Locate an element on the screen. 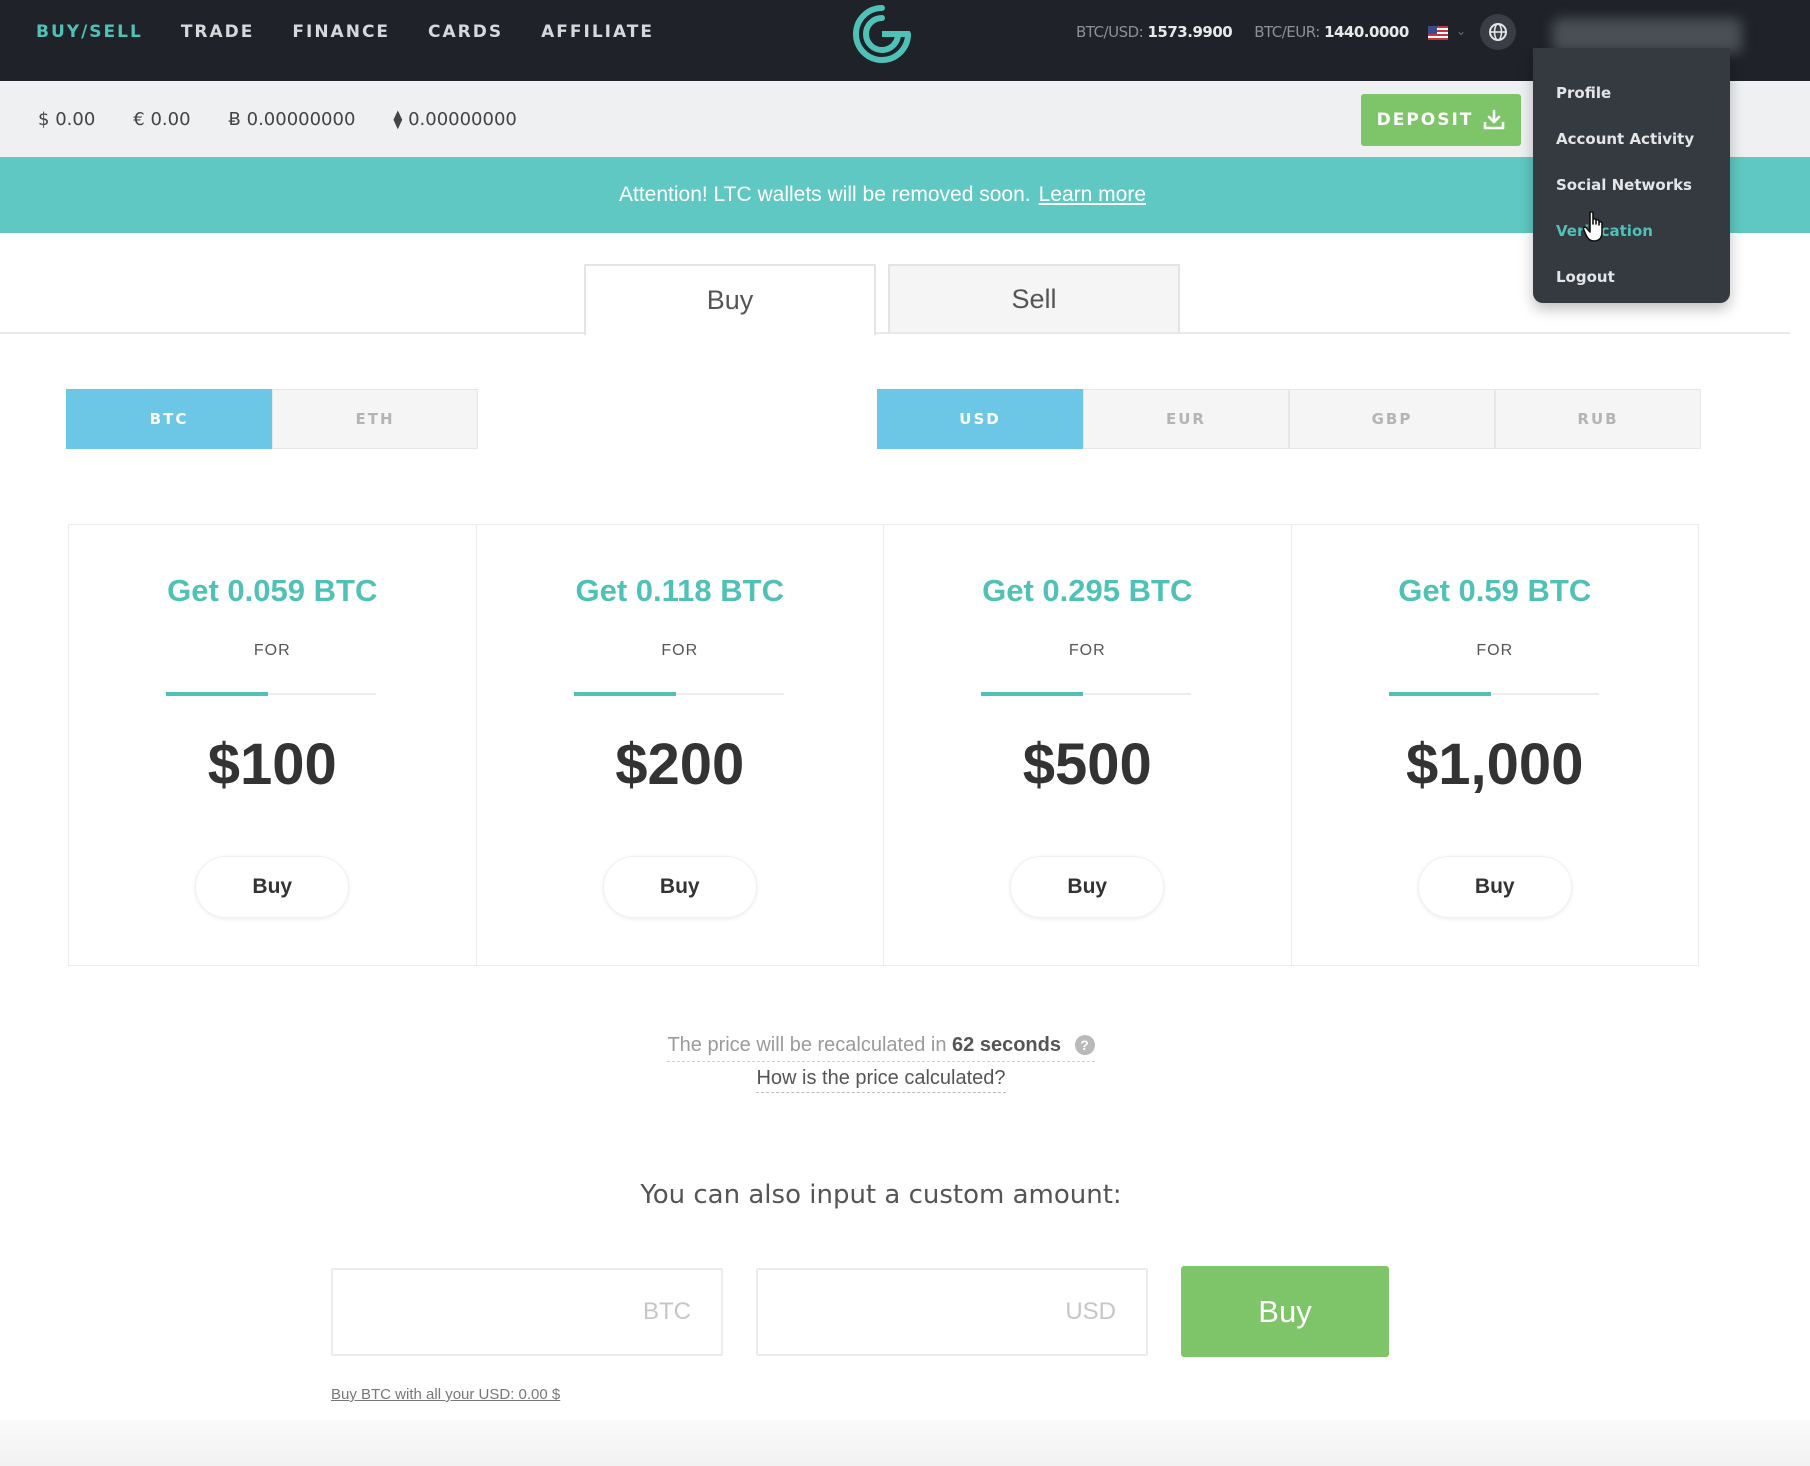  menu-item-verification: Verification is located at coordinates (1631, 231).